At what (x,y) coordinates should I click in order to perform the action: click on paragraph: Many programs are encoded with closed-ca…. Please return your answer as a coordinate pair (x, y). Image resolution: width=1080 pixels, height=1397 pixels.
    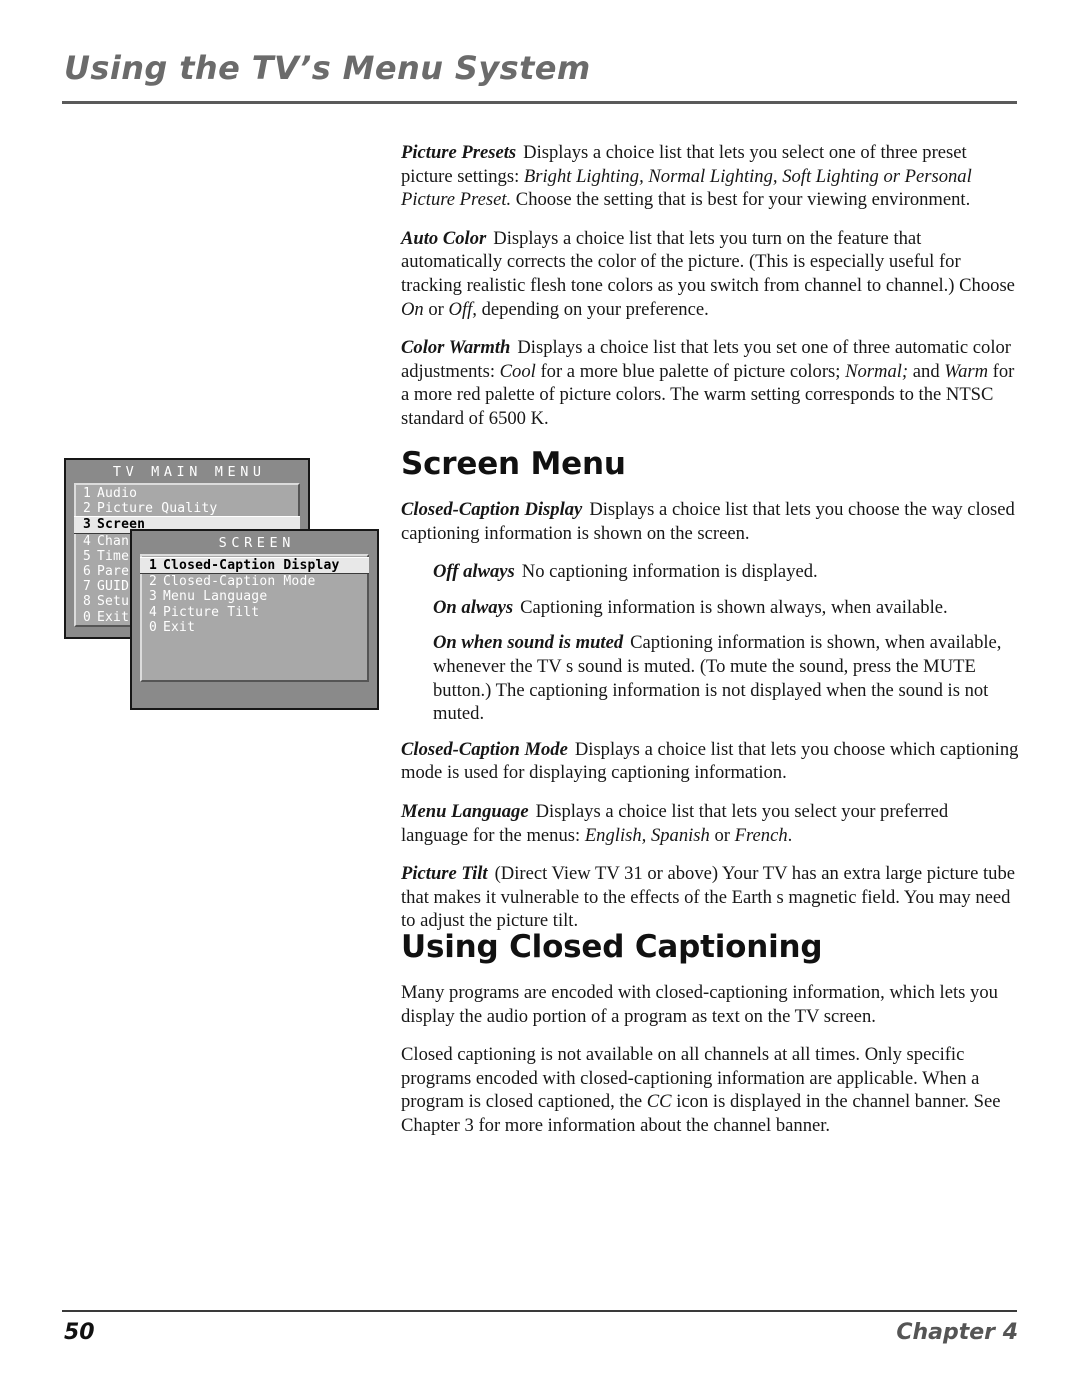
    Looking at the image, I should click on (710, 1004).